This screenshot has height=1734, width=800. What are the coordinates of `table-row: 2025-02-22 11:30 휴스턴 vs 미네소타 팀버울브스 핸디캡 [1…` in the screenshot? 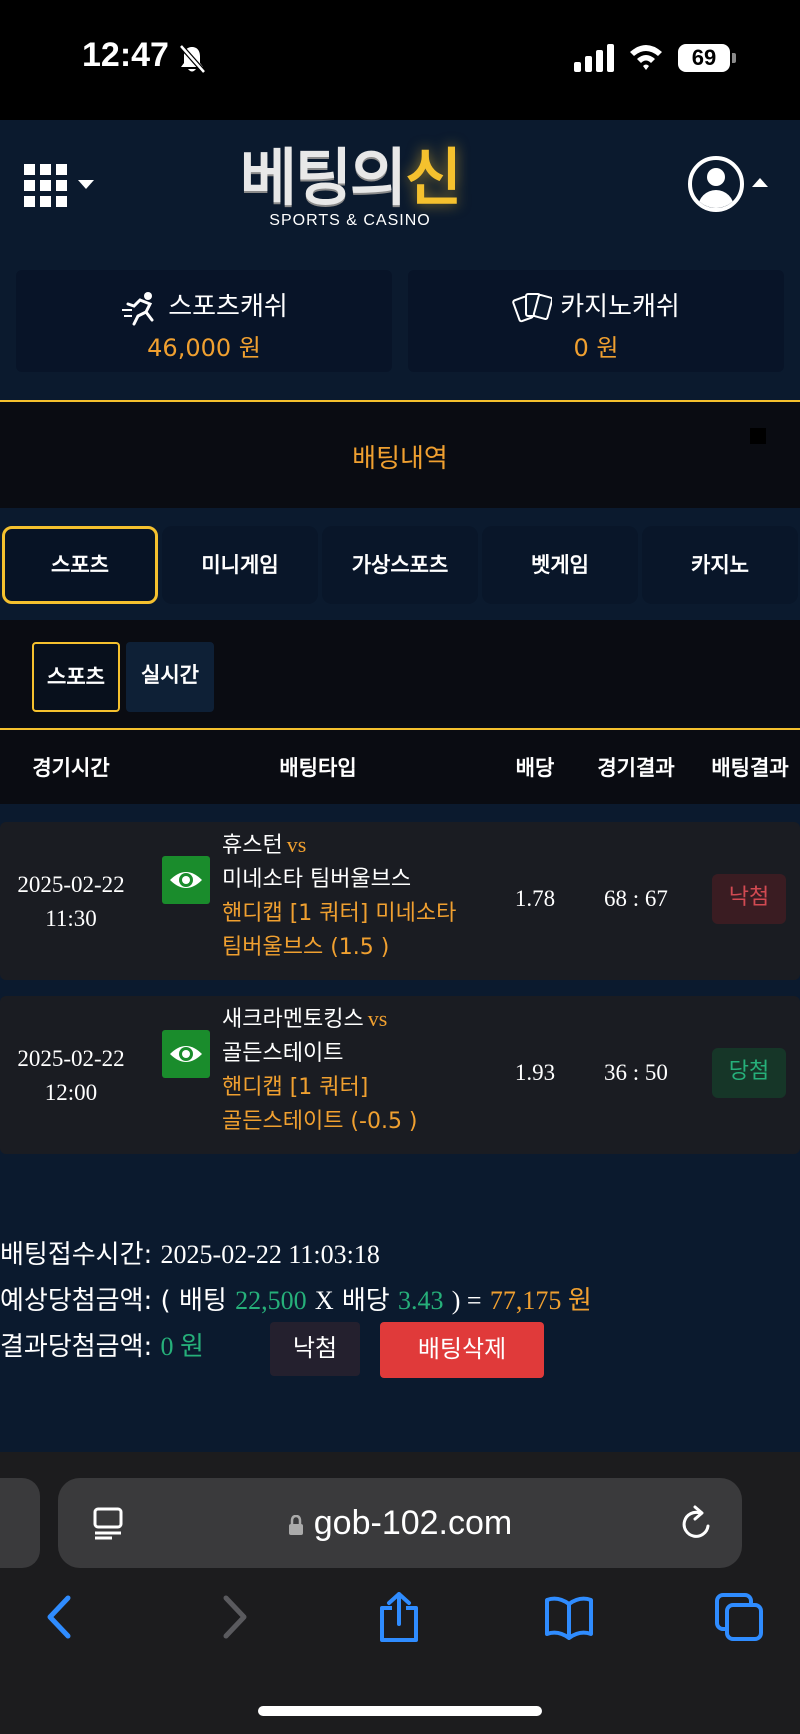 It's located at (400, 901).